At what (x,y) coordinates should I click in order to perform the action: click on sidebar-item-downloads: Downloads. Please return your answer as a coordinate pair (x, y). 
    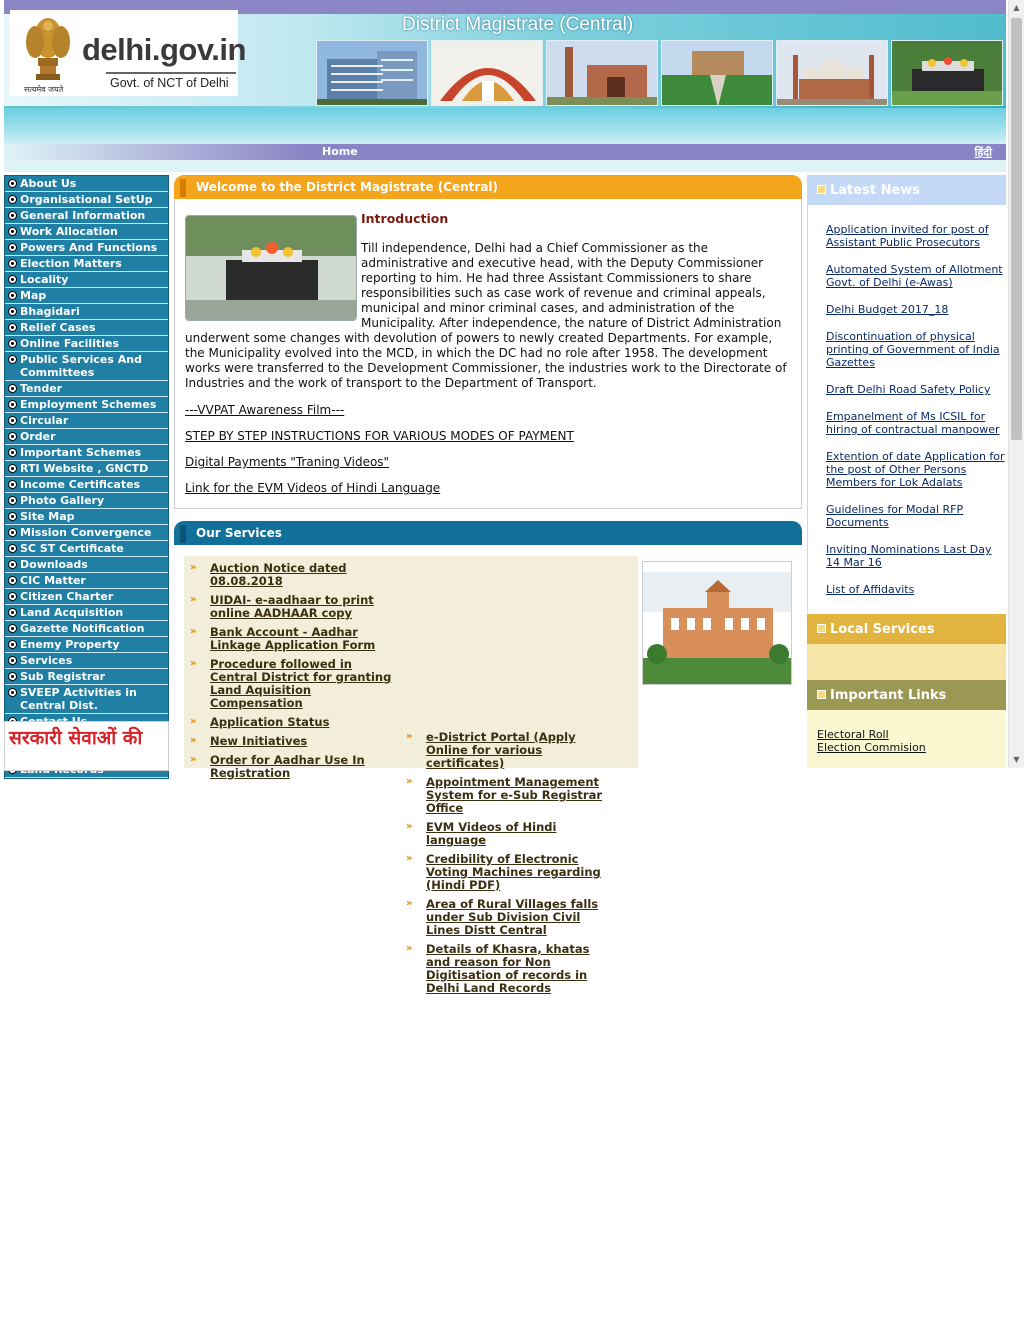
    Looking at the image, I should click on (86, 565).